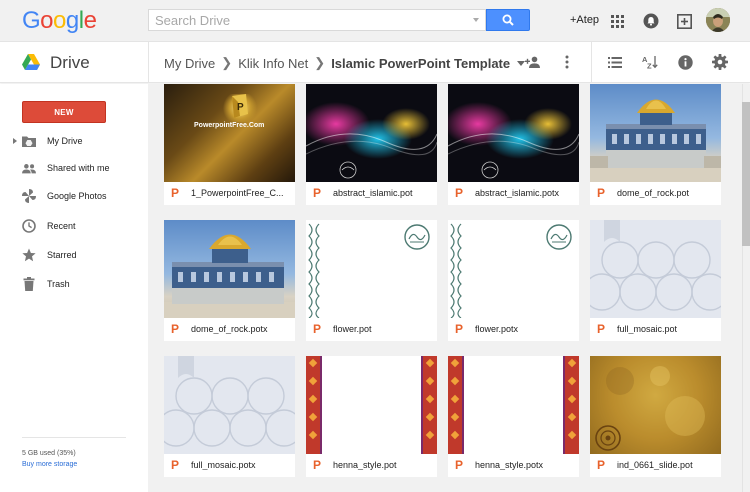 This screenshot has width=750, height=492. I want to click on file-tile: P flower.pot, so click(371, 280).